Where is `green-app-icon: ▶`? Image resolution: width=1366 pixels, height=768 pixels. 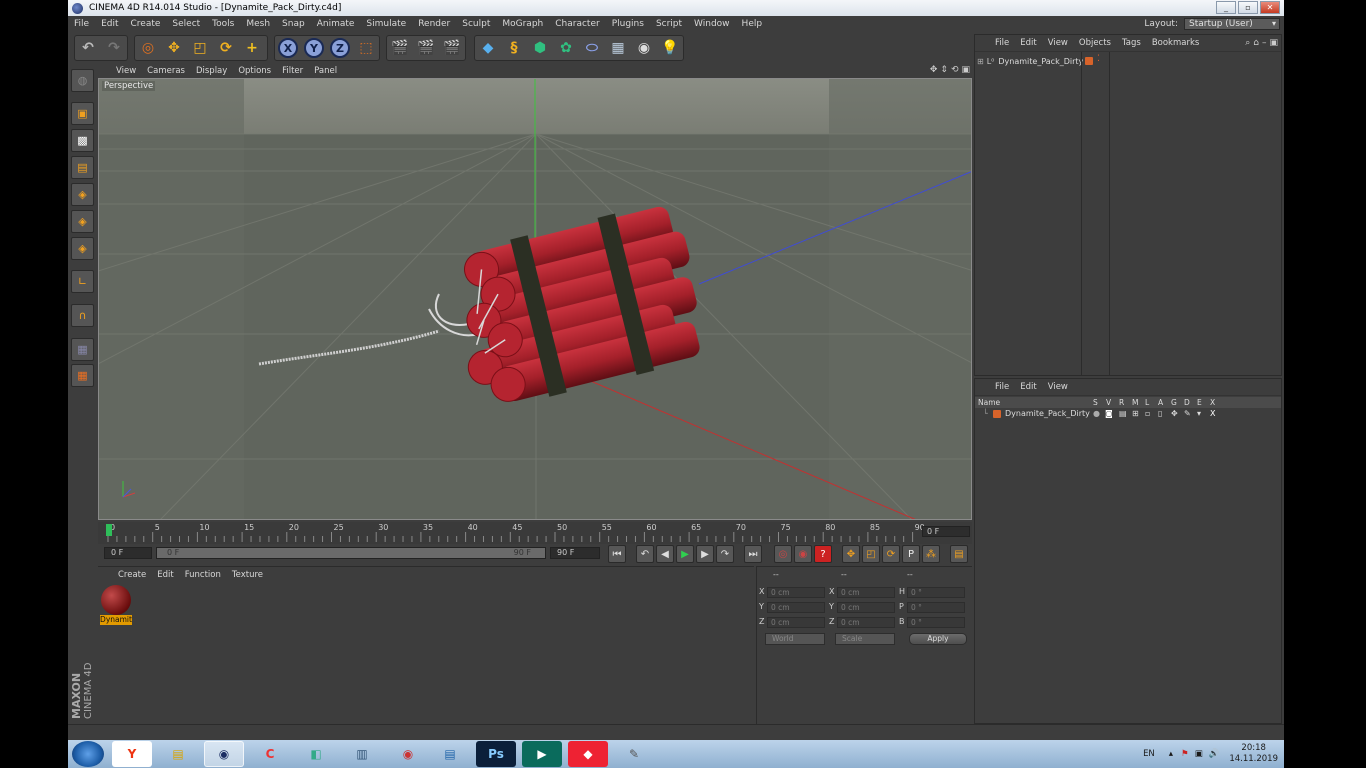
green-app-icon: ▶ is located at coordinates (542, 754).